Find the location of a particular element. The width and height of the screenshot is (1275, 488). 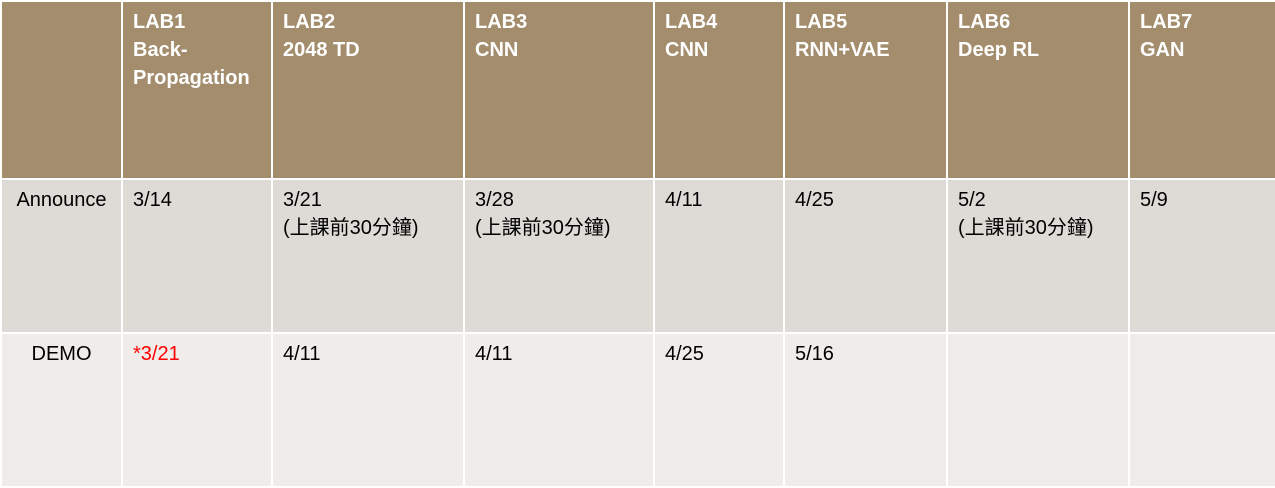

announce-cell-lab2: 3/21 (上課前30分鐘) is located at coordinates (368, 256).